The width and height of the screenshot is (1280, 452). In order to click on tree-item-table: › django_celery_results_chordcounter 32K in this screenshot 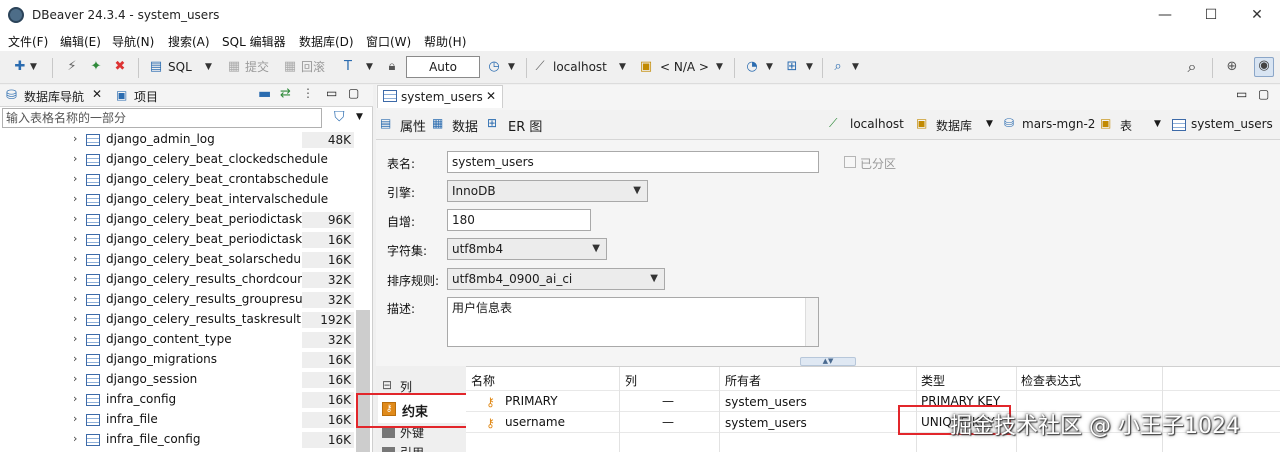, I will do `click(180, 280)`.